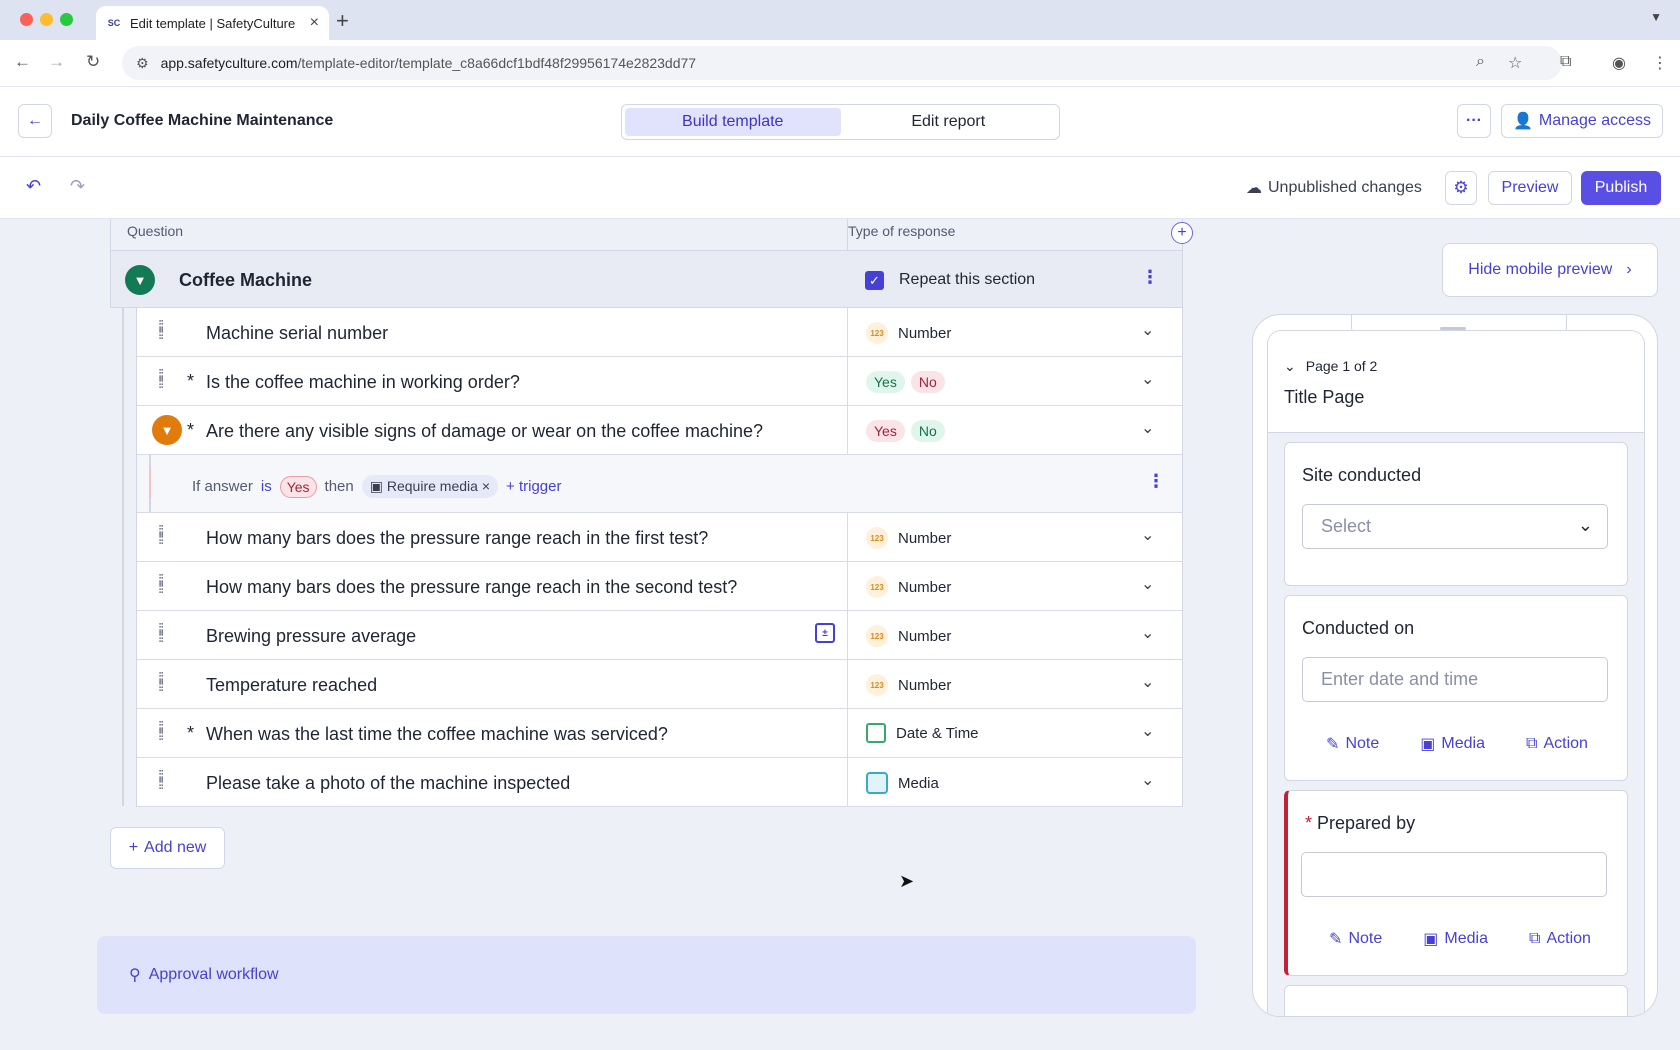 This screenshot has height=1050, width=1680. What do you see at coordinates (1454, 874) in the screenshot?
I see `prepared-by-input` at bounding box center [1454, 874].